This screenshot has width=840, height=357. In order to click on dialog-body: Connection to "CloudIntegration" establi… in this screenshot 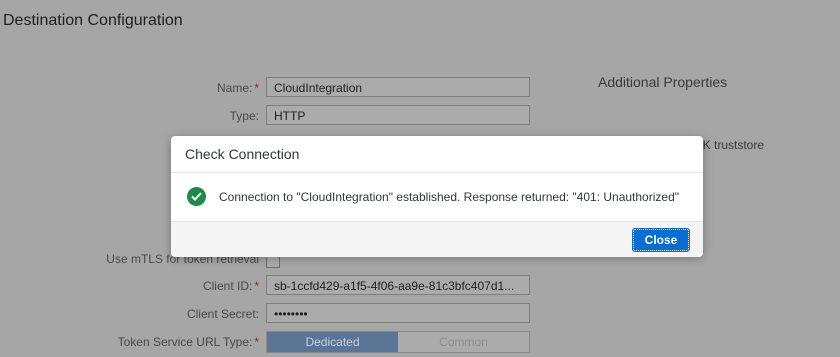, I will do `click(437, 196)`.